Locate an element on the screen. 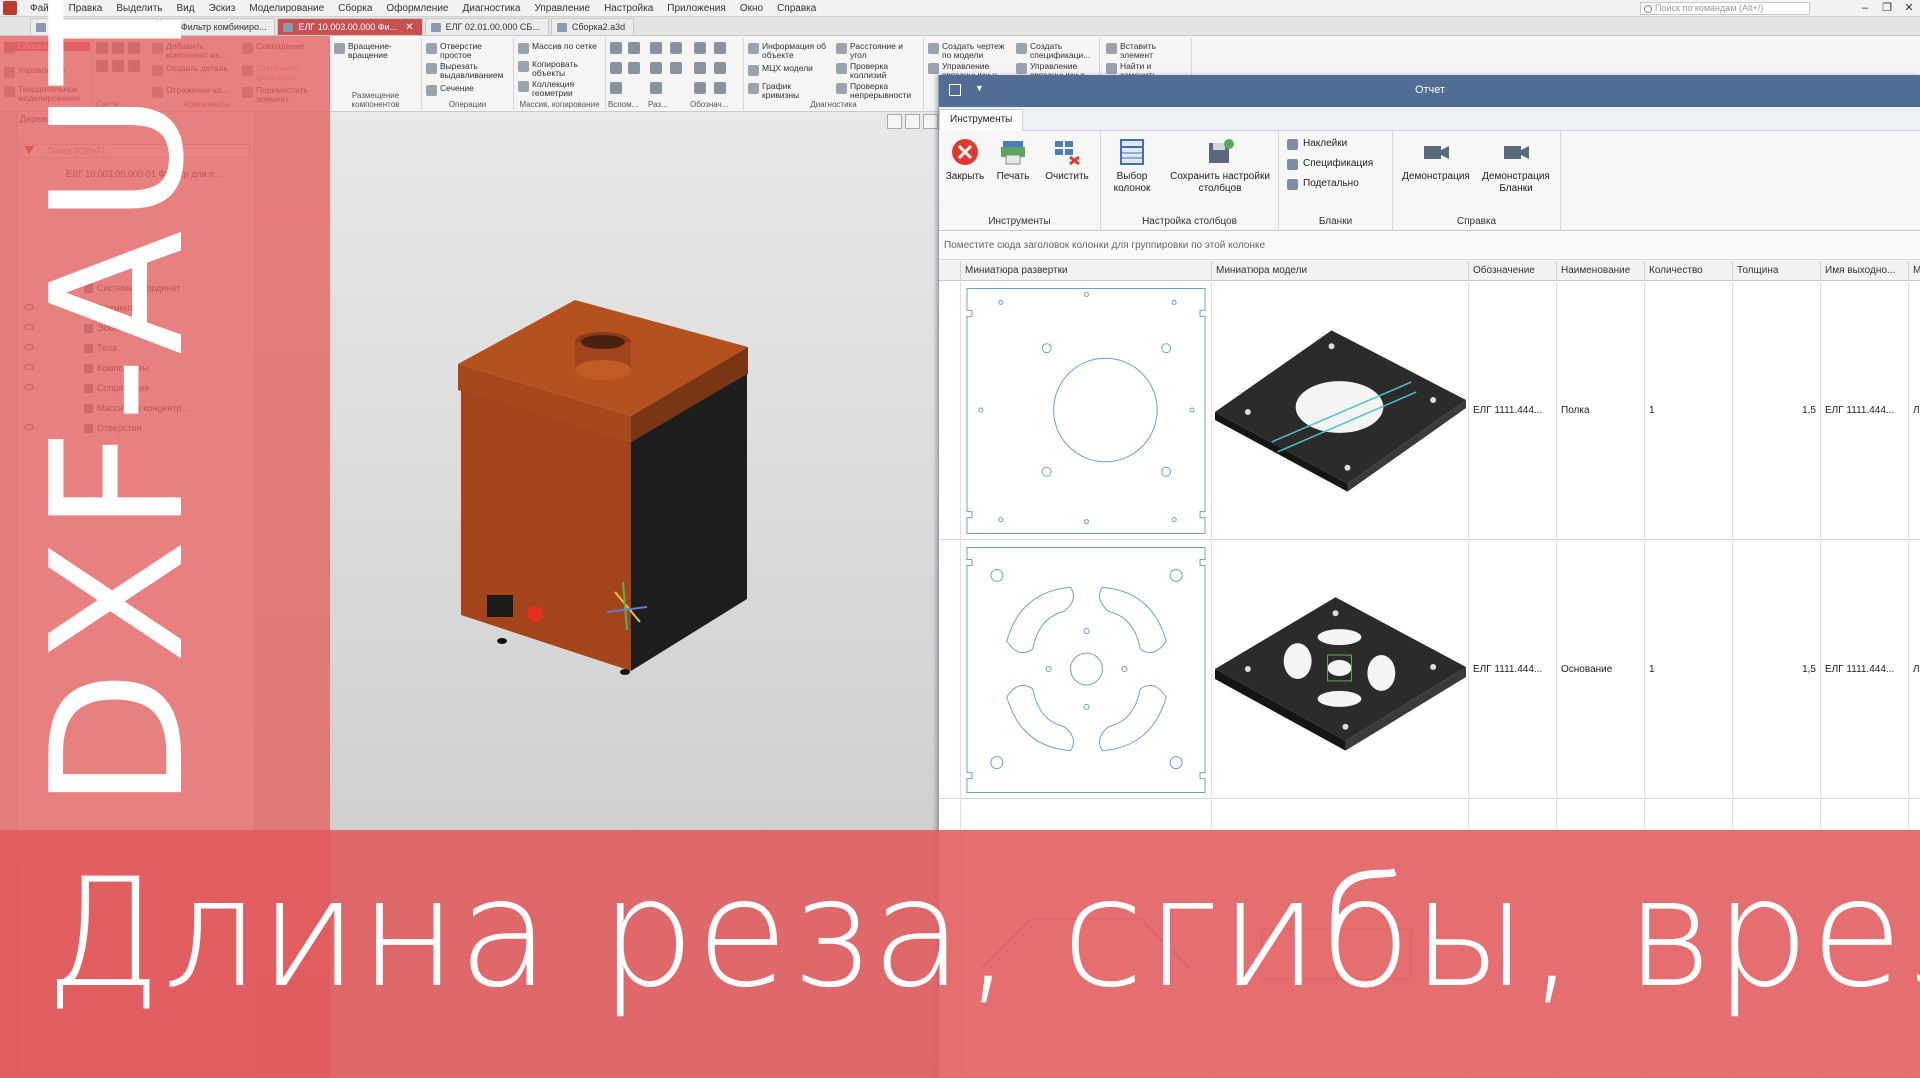 The width and height of the screenshot is (1920, 1078). coincidence-button: Совпадение is located at coordinates (273, 48).